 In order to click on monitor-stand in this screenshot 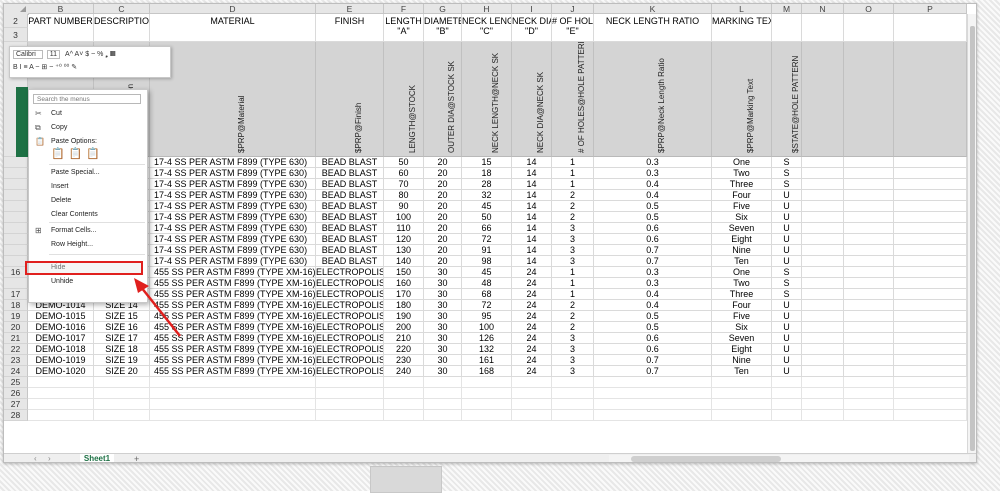, I will do `click(406, 479)`.